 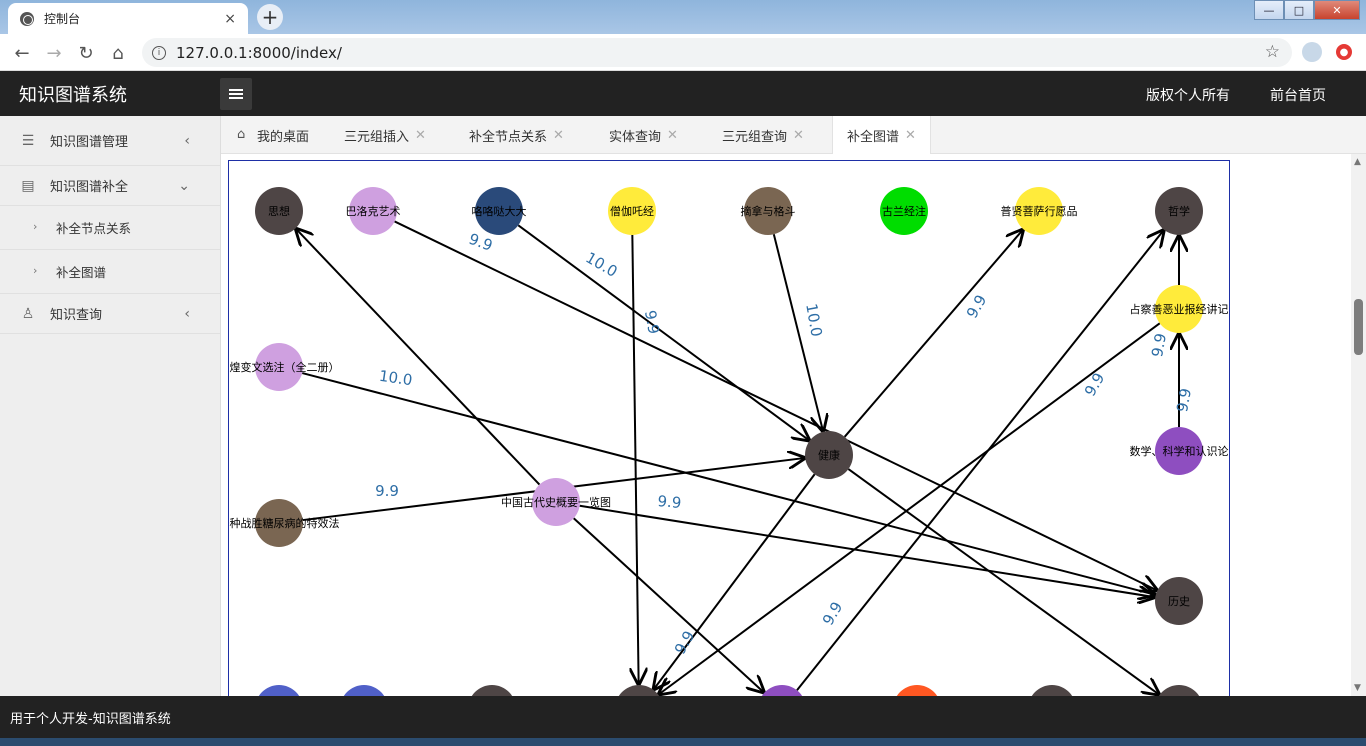 What do you see at coordinates (1337, 10) in the screenshot?
I see `close-window-button: ✕` at bounding box center [1337, 10].